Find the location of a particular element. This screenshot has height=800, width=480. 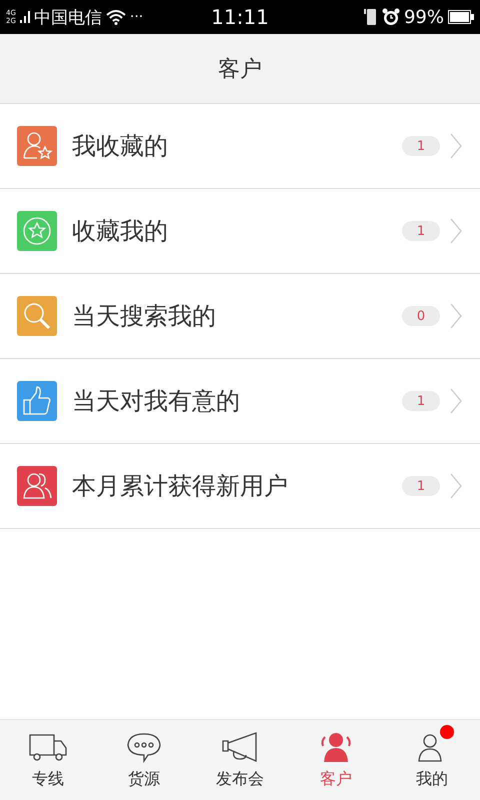

nav-tab: 货源 is located at coordinates (144, 760).